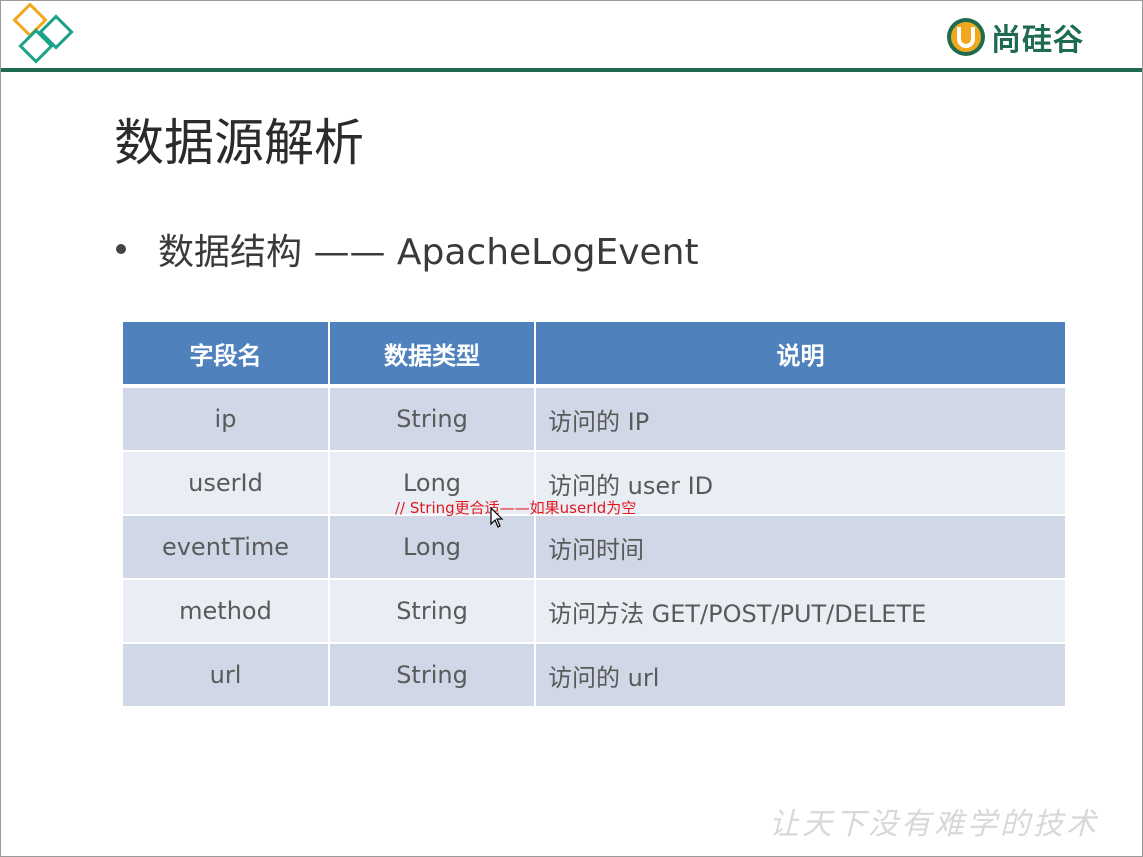  I want to click on mouse-cursor-icon, so click(497, 517).